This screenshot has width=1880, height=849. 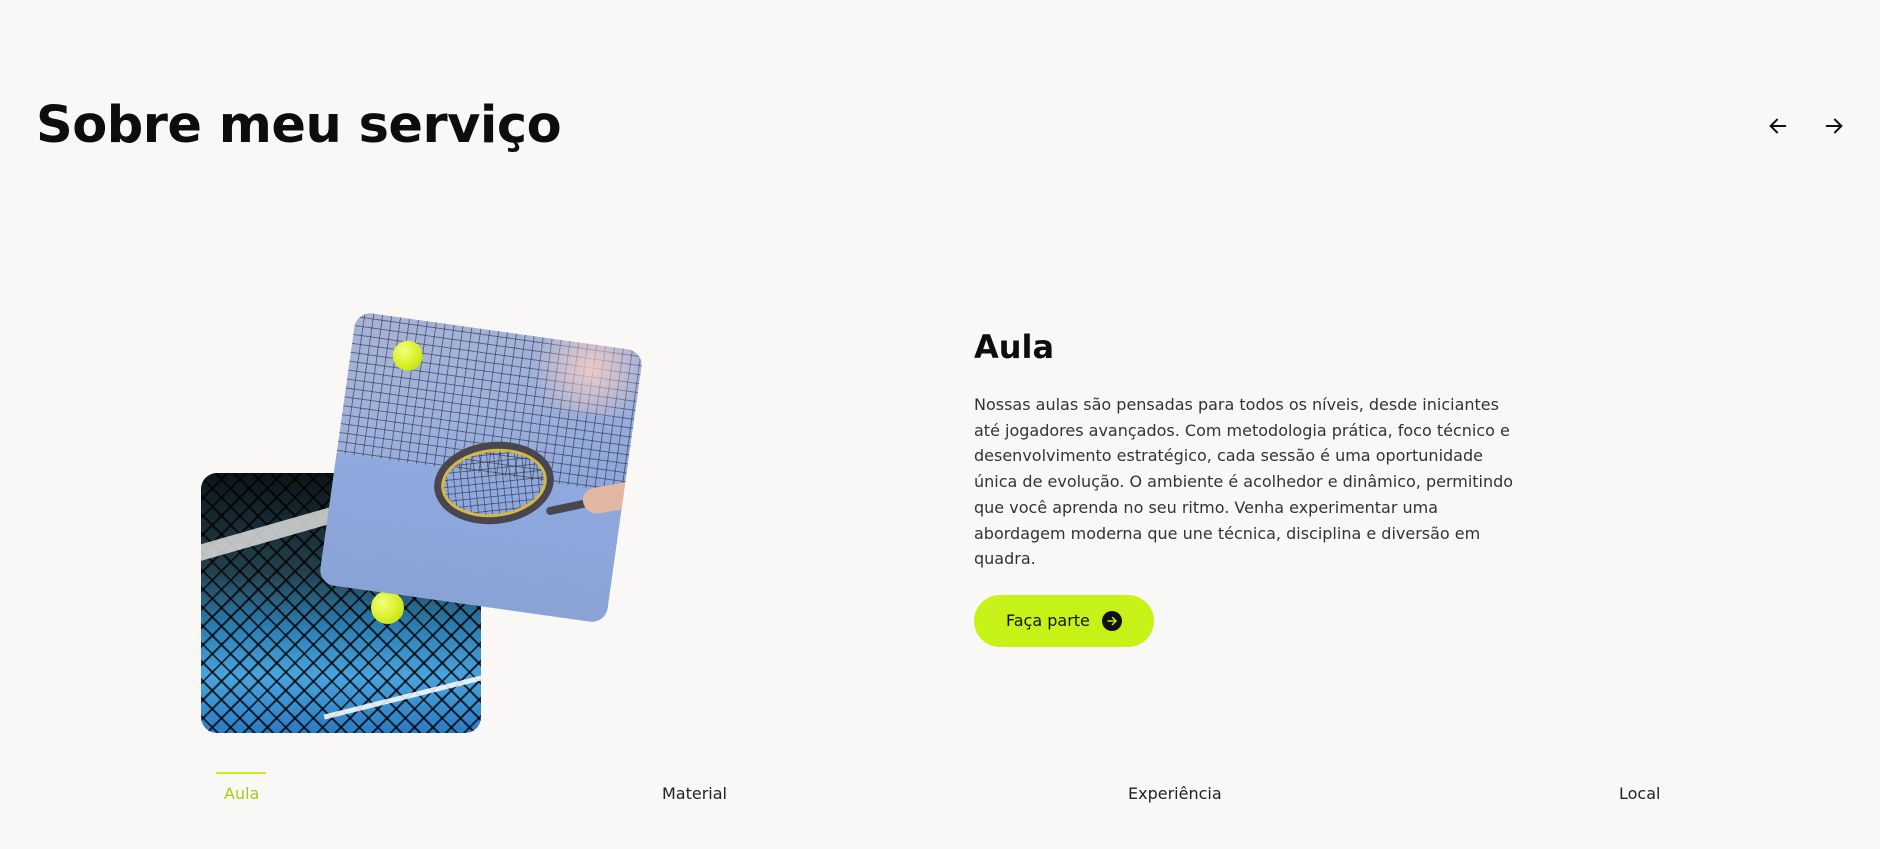 I want to click on tab-local: Local, so click(x=1639, y=787).